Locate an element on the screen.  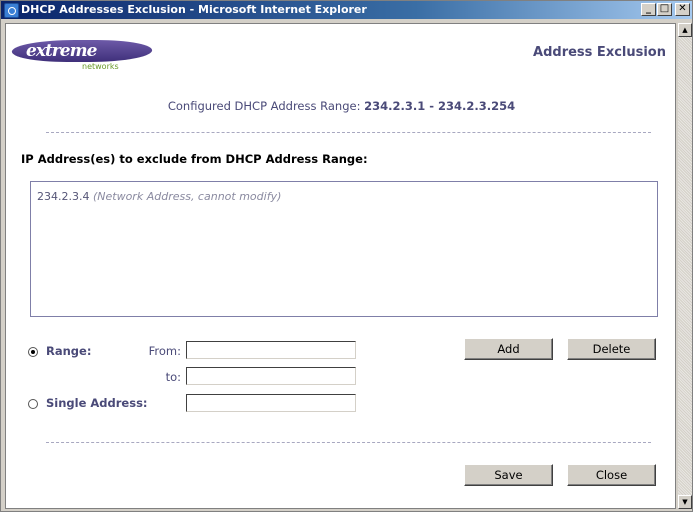
single-address-radio is located at coordinates (33, 404).